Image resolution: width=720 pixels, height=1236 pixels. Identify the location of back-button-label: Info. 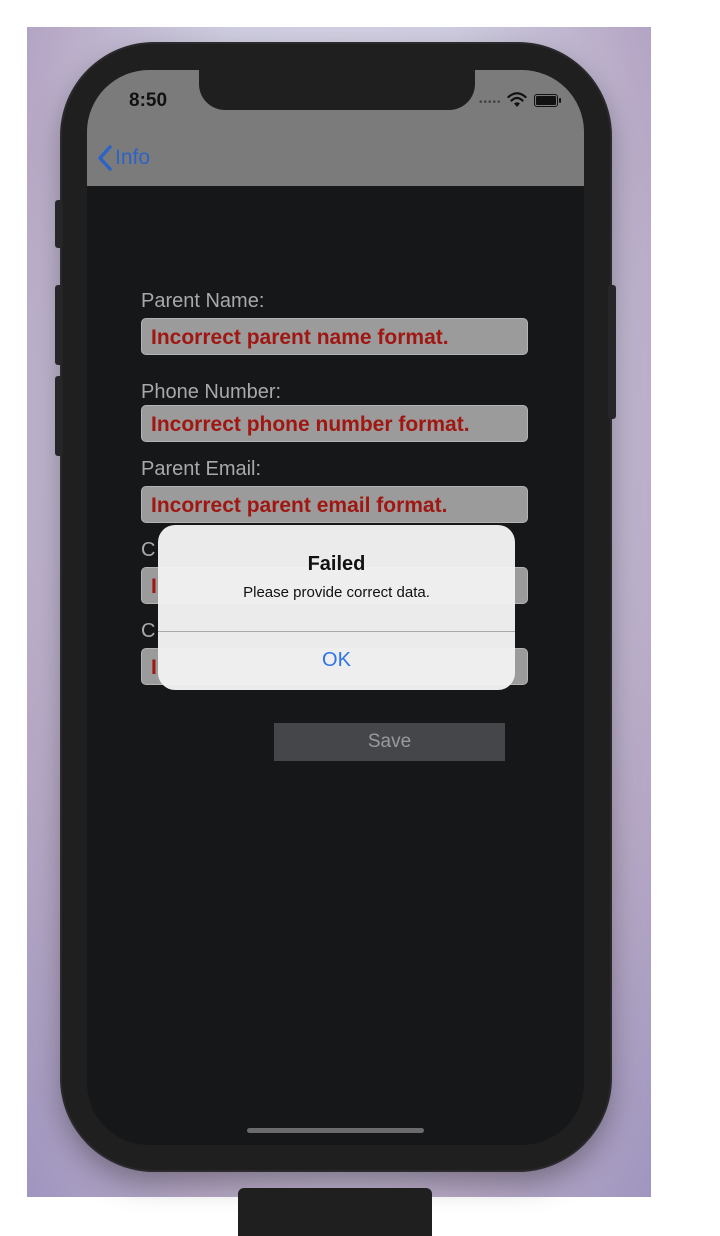
(133, 157).